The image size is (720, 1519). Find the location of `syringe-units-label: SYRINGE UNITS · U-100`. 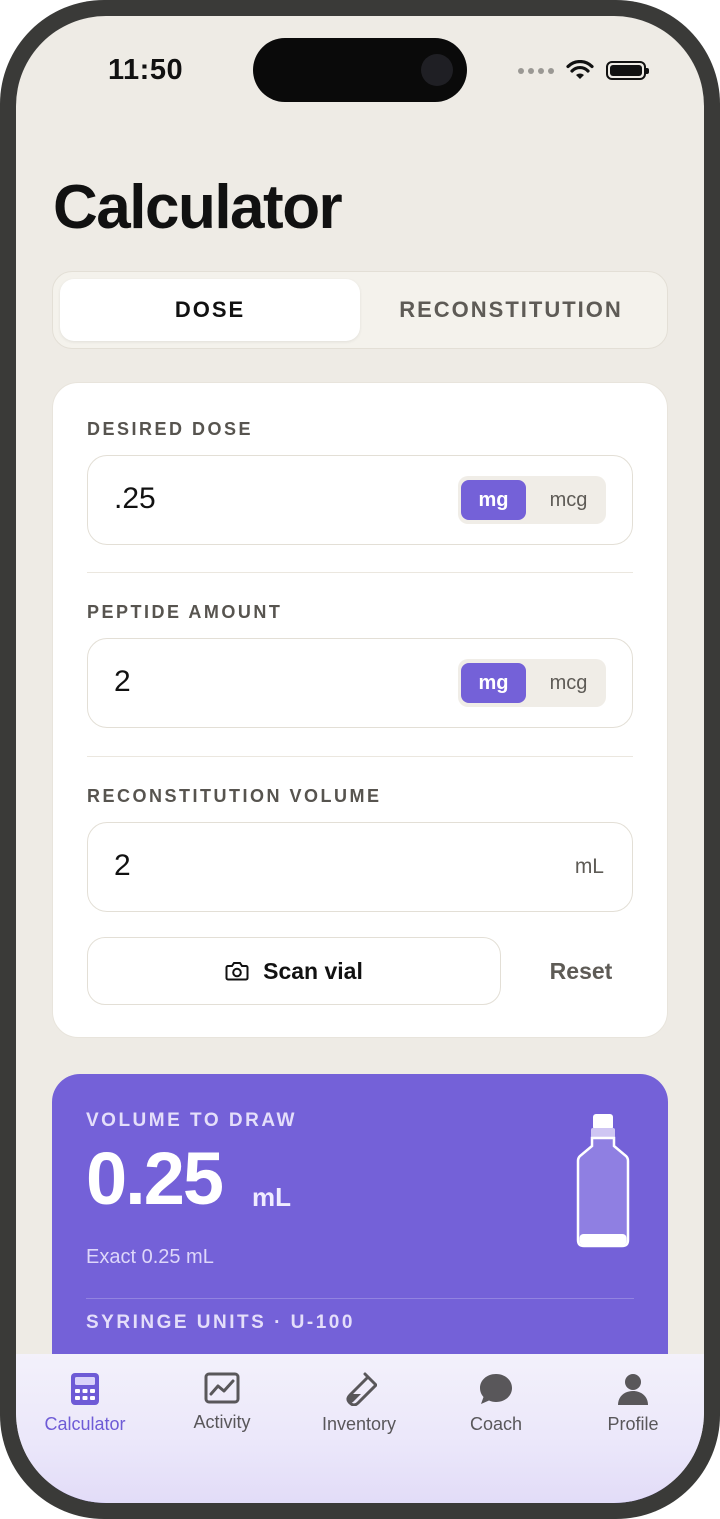

syringe-units-label: SYRINGE UNITS · U-100 is located at coordinates (220, 1322).